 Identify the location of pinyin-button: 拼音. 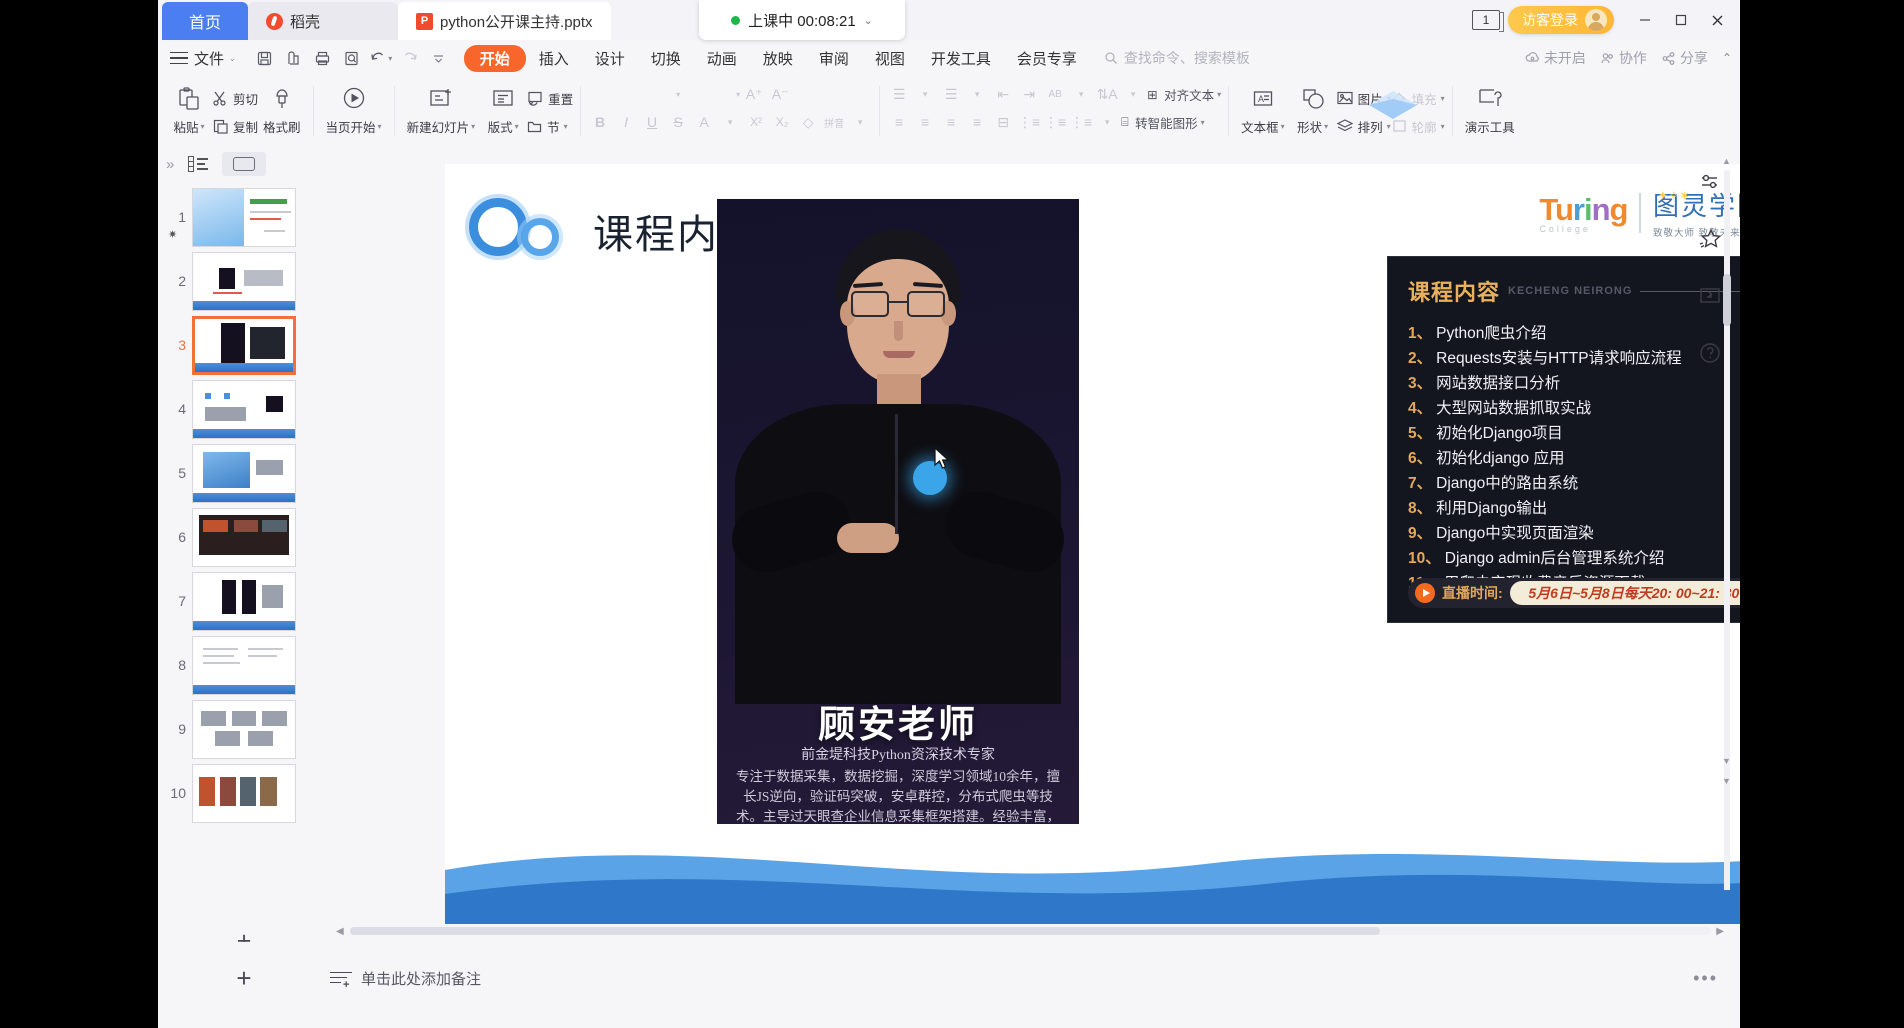
(834, 122).